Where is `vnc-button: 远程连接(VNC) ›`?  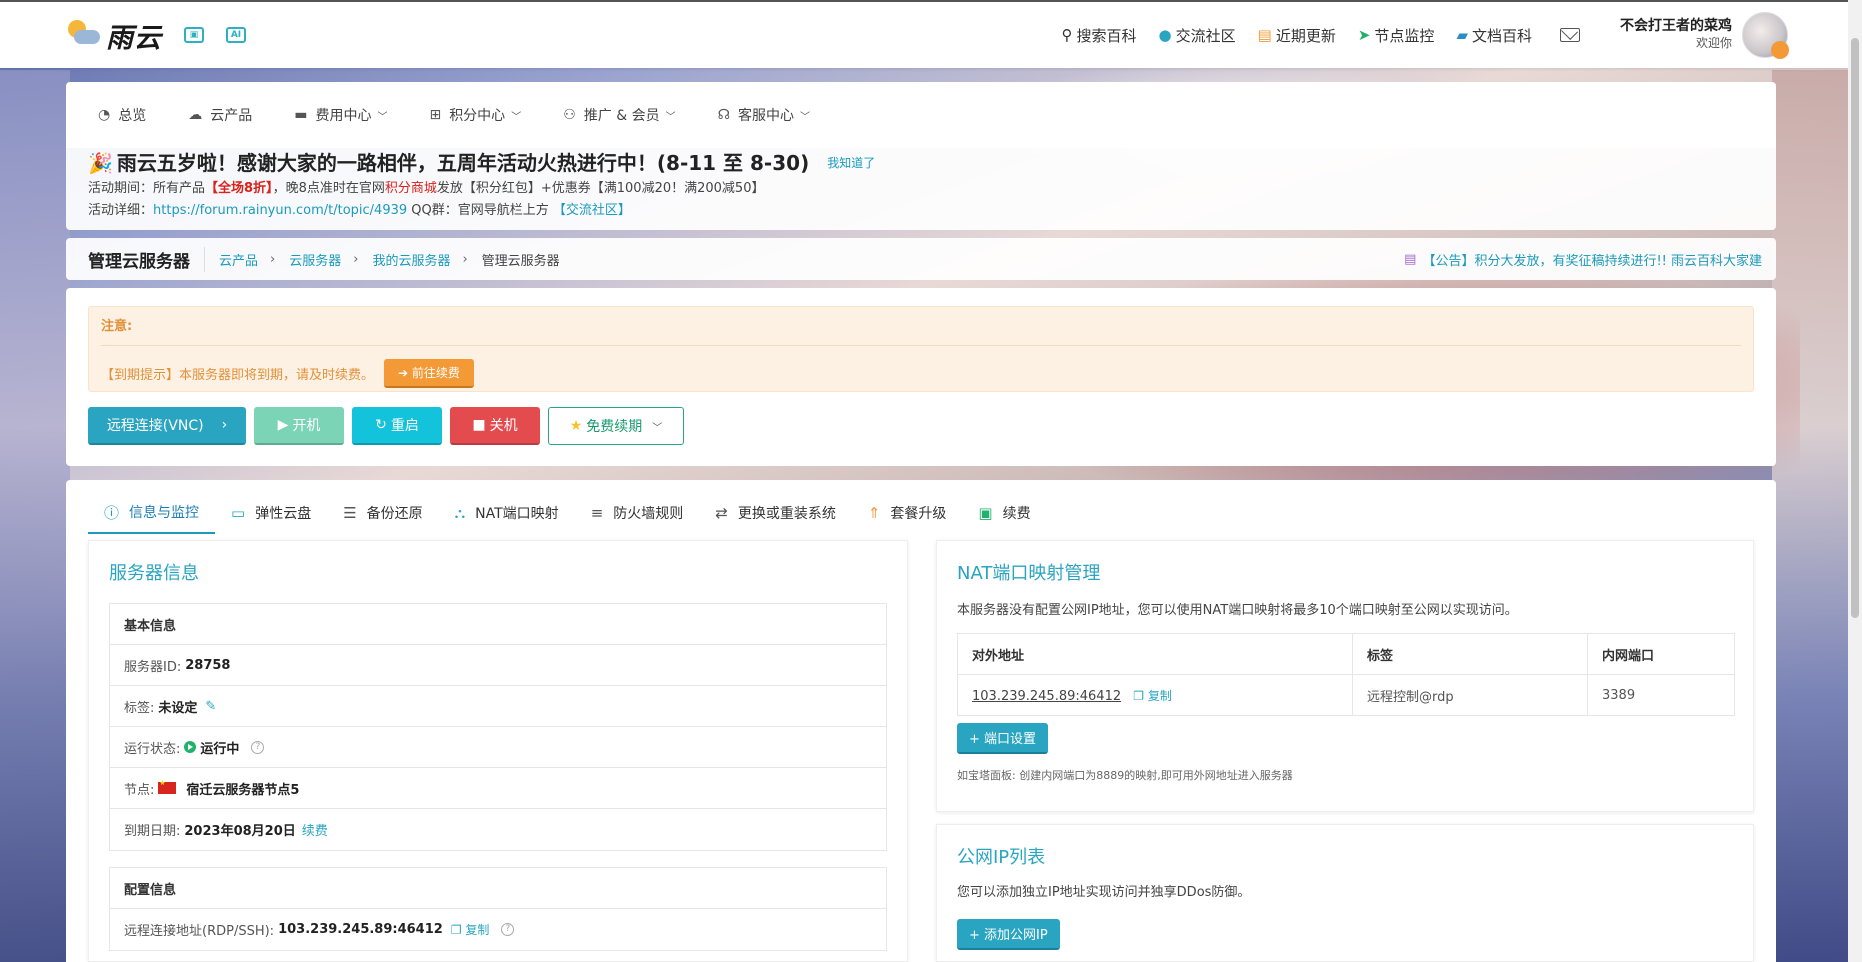 vnc-button: 远程连接(VNC) › is located at coordinates (167, 426).